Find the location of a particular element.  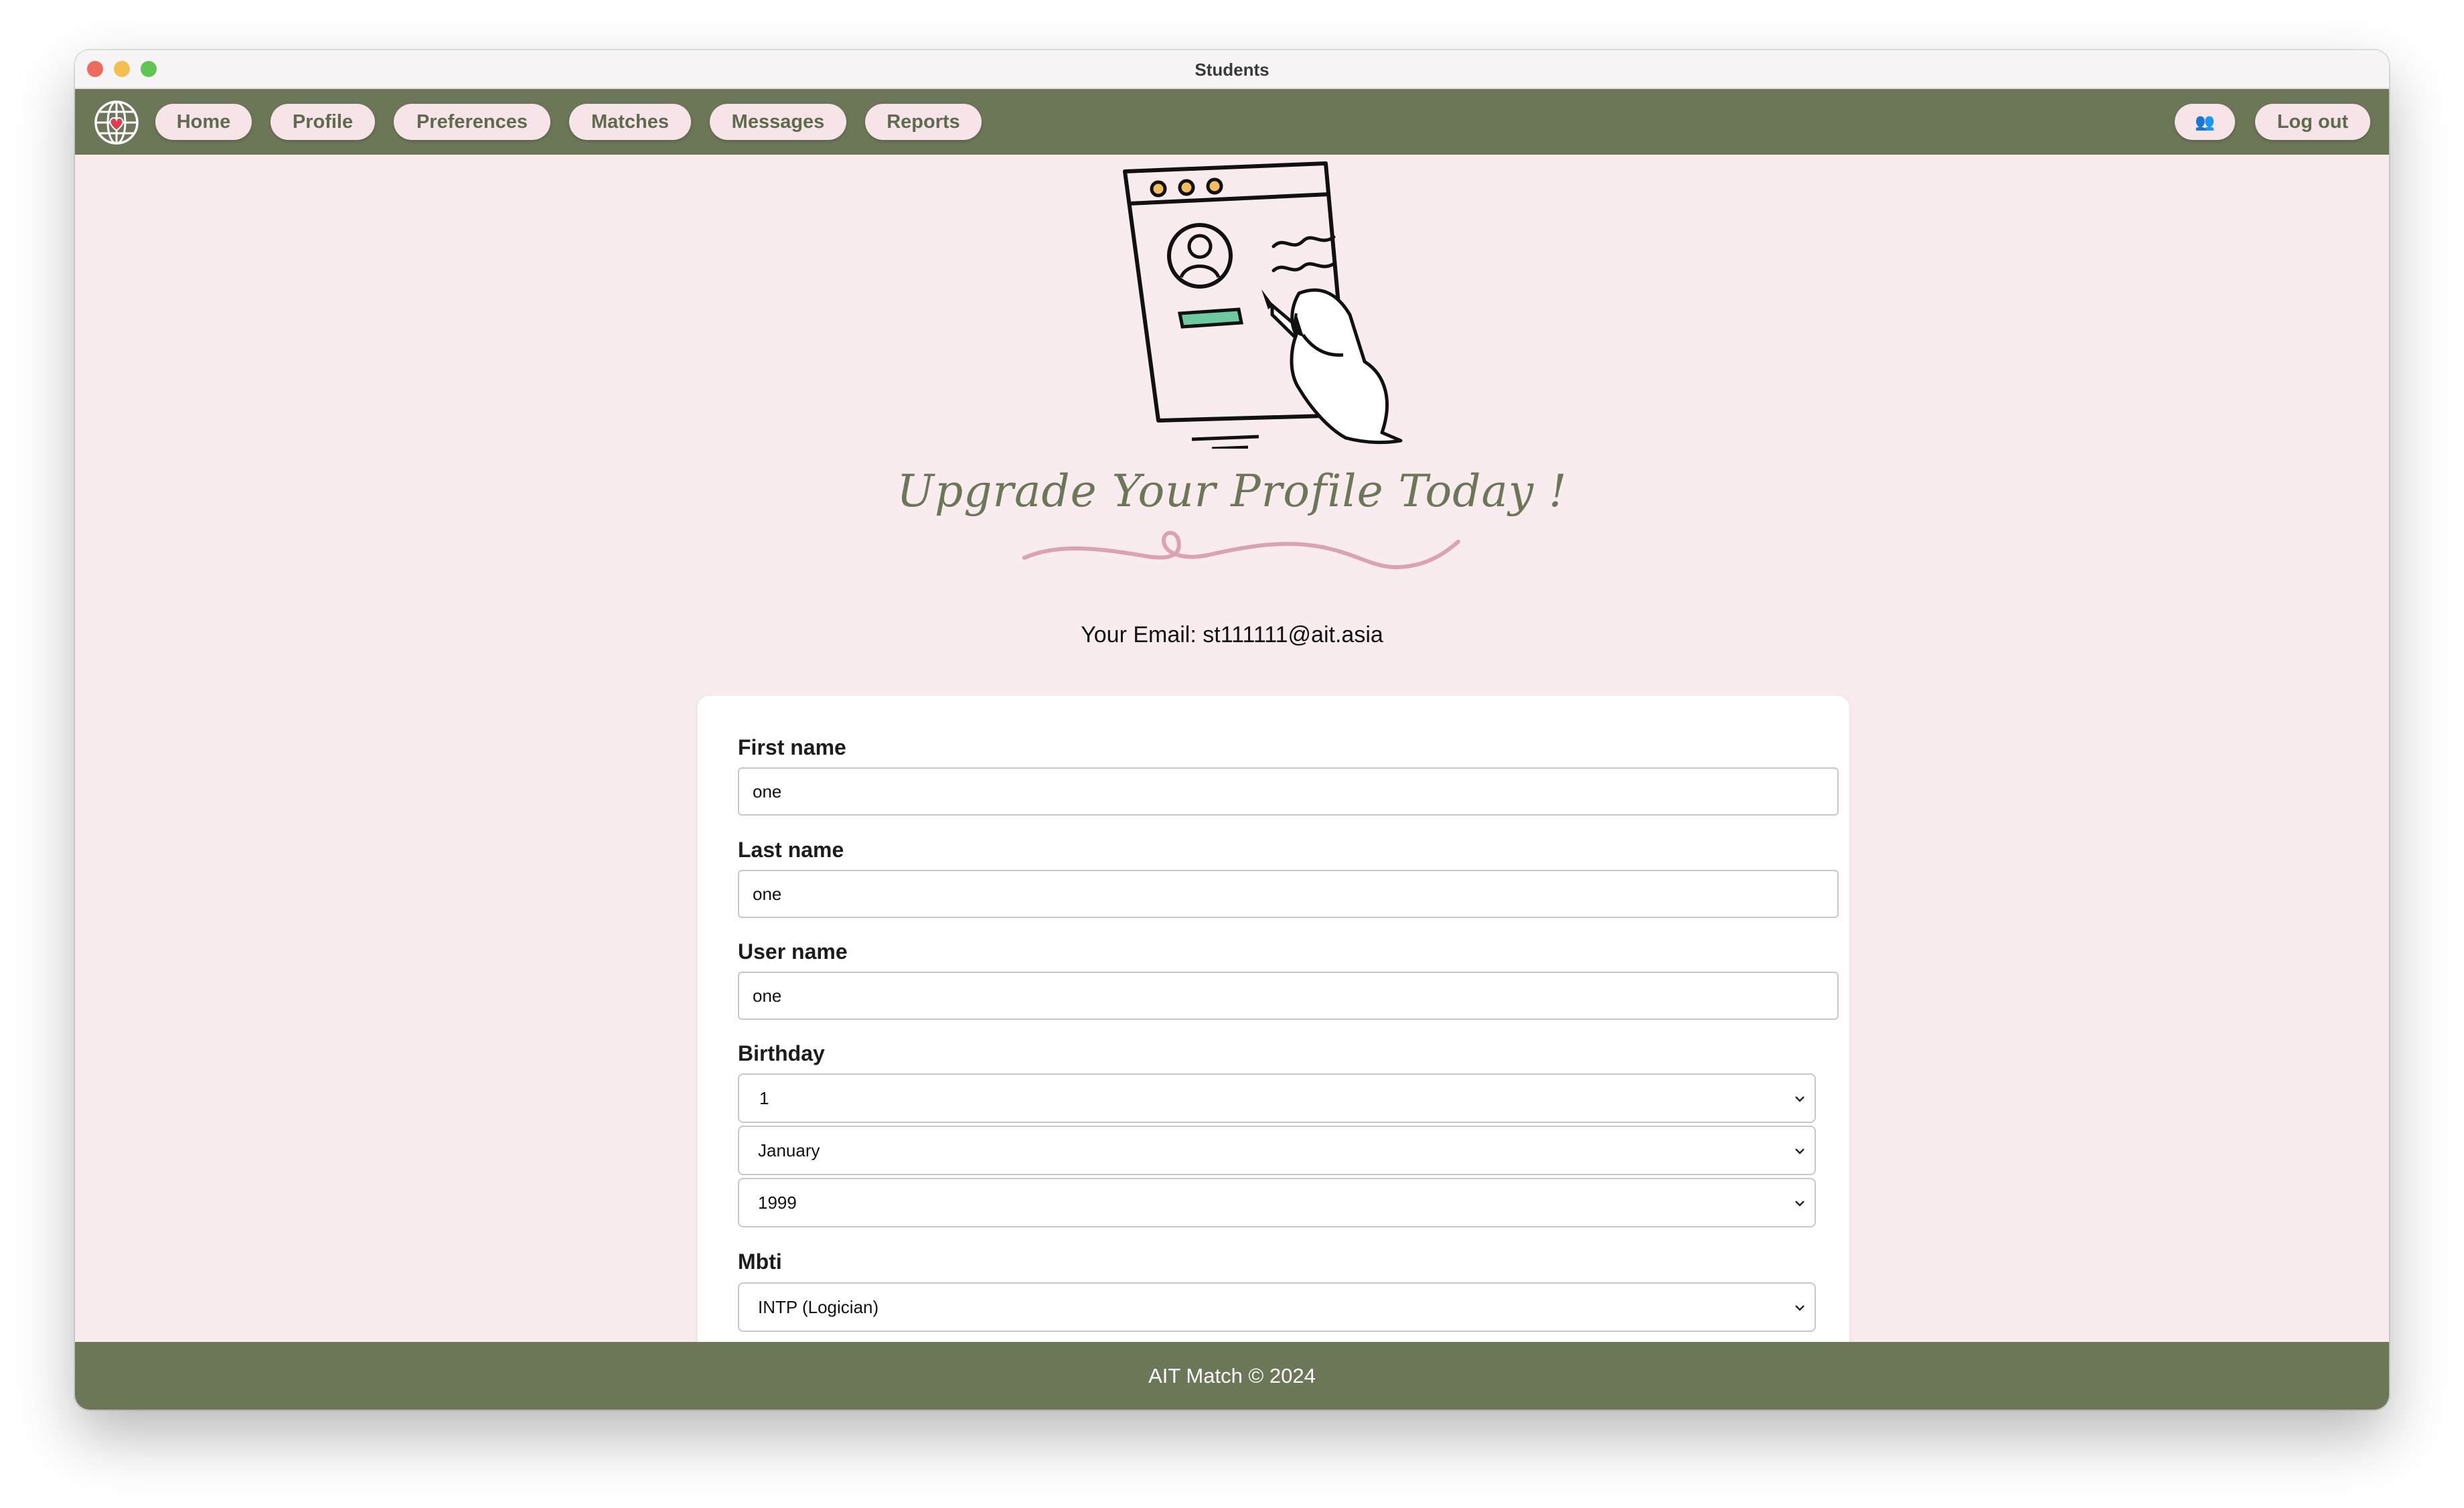

first-name-label: First name is located at coordinates (792, 747).